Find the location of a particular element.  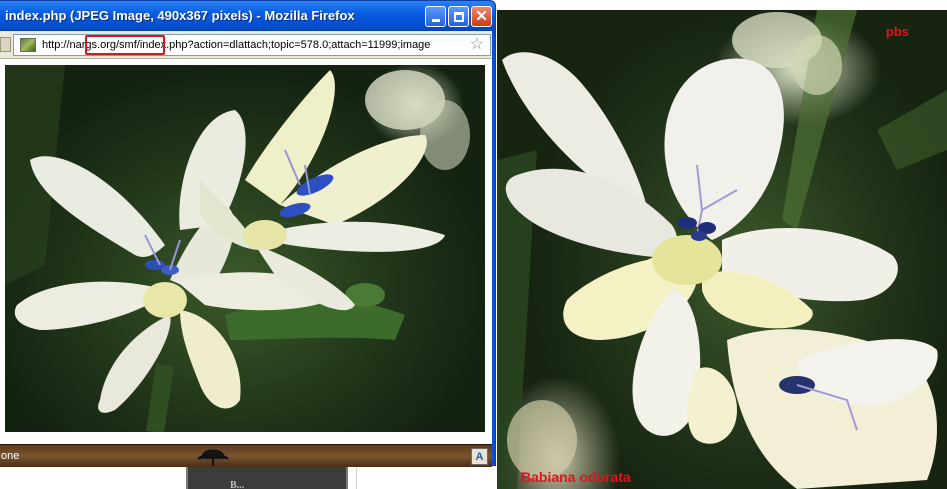

status-bar: one A is located at coordinates (246, 455).